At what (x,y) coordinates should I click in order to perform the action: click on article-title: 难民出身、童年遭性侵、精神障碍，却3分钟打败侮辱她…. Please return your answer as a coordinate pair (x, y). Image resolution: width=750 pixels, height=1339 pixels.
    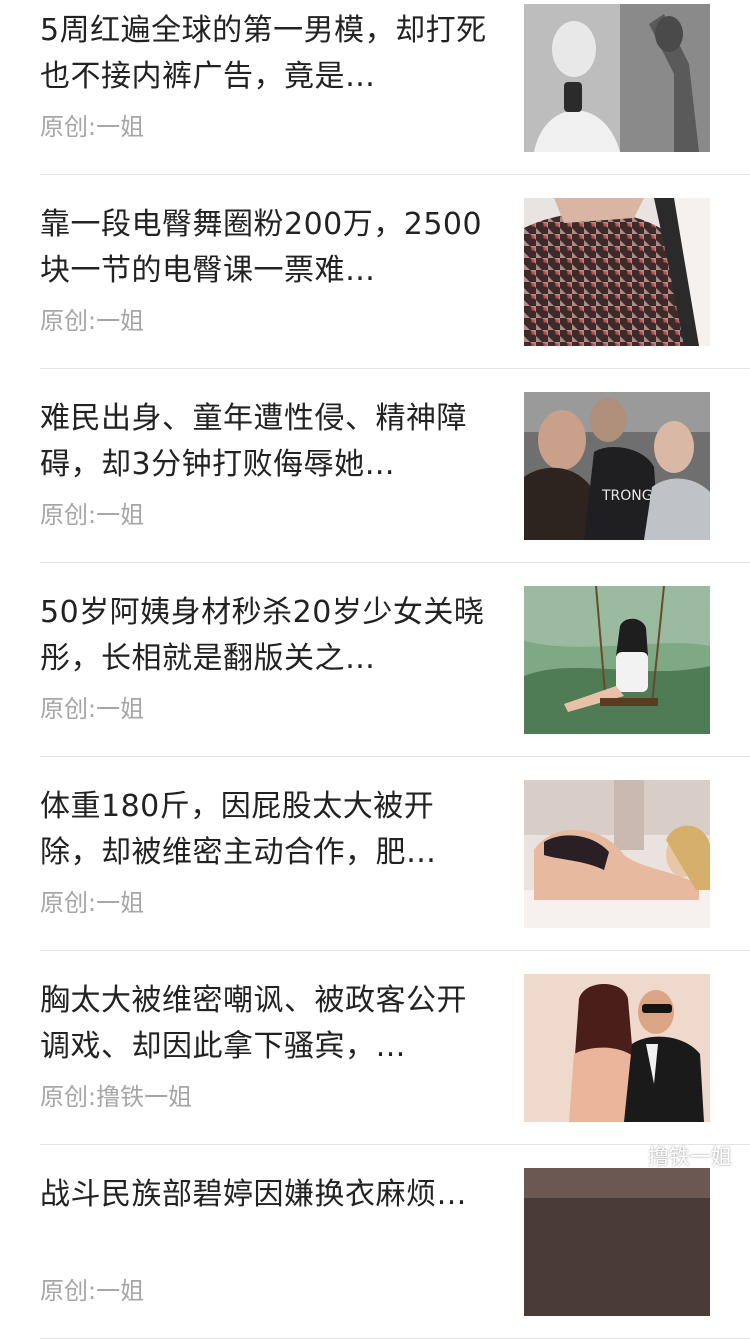
    Looking at the image, I should click on (266, 442).